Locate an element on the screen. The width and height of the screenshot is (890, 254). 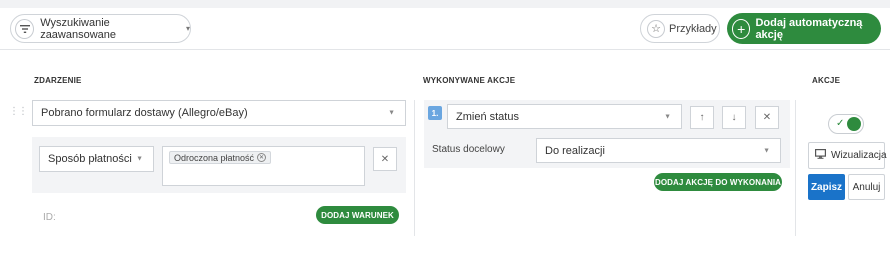
target-status-select: Do realizacji ▼ is located at coordinates (658, 150).